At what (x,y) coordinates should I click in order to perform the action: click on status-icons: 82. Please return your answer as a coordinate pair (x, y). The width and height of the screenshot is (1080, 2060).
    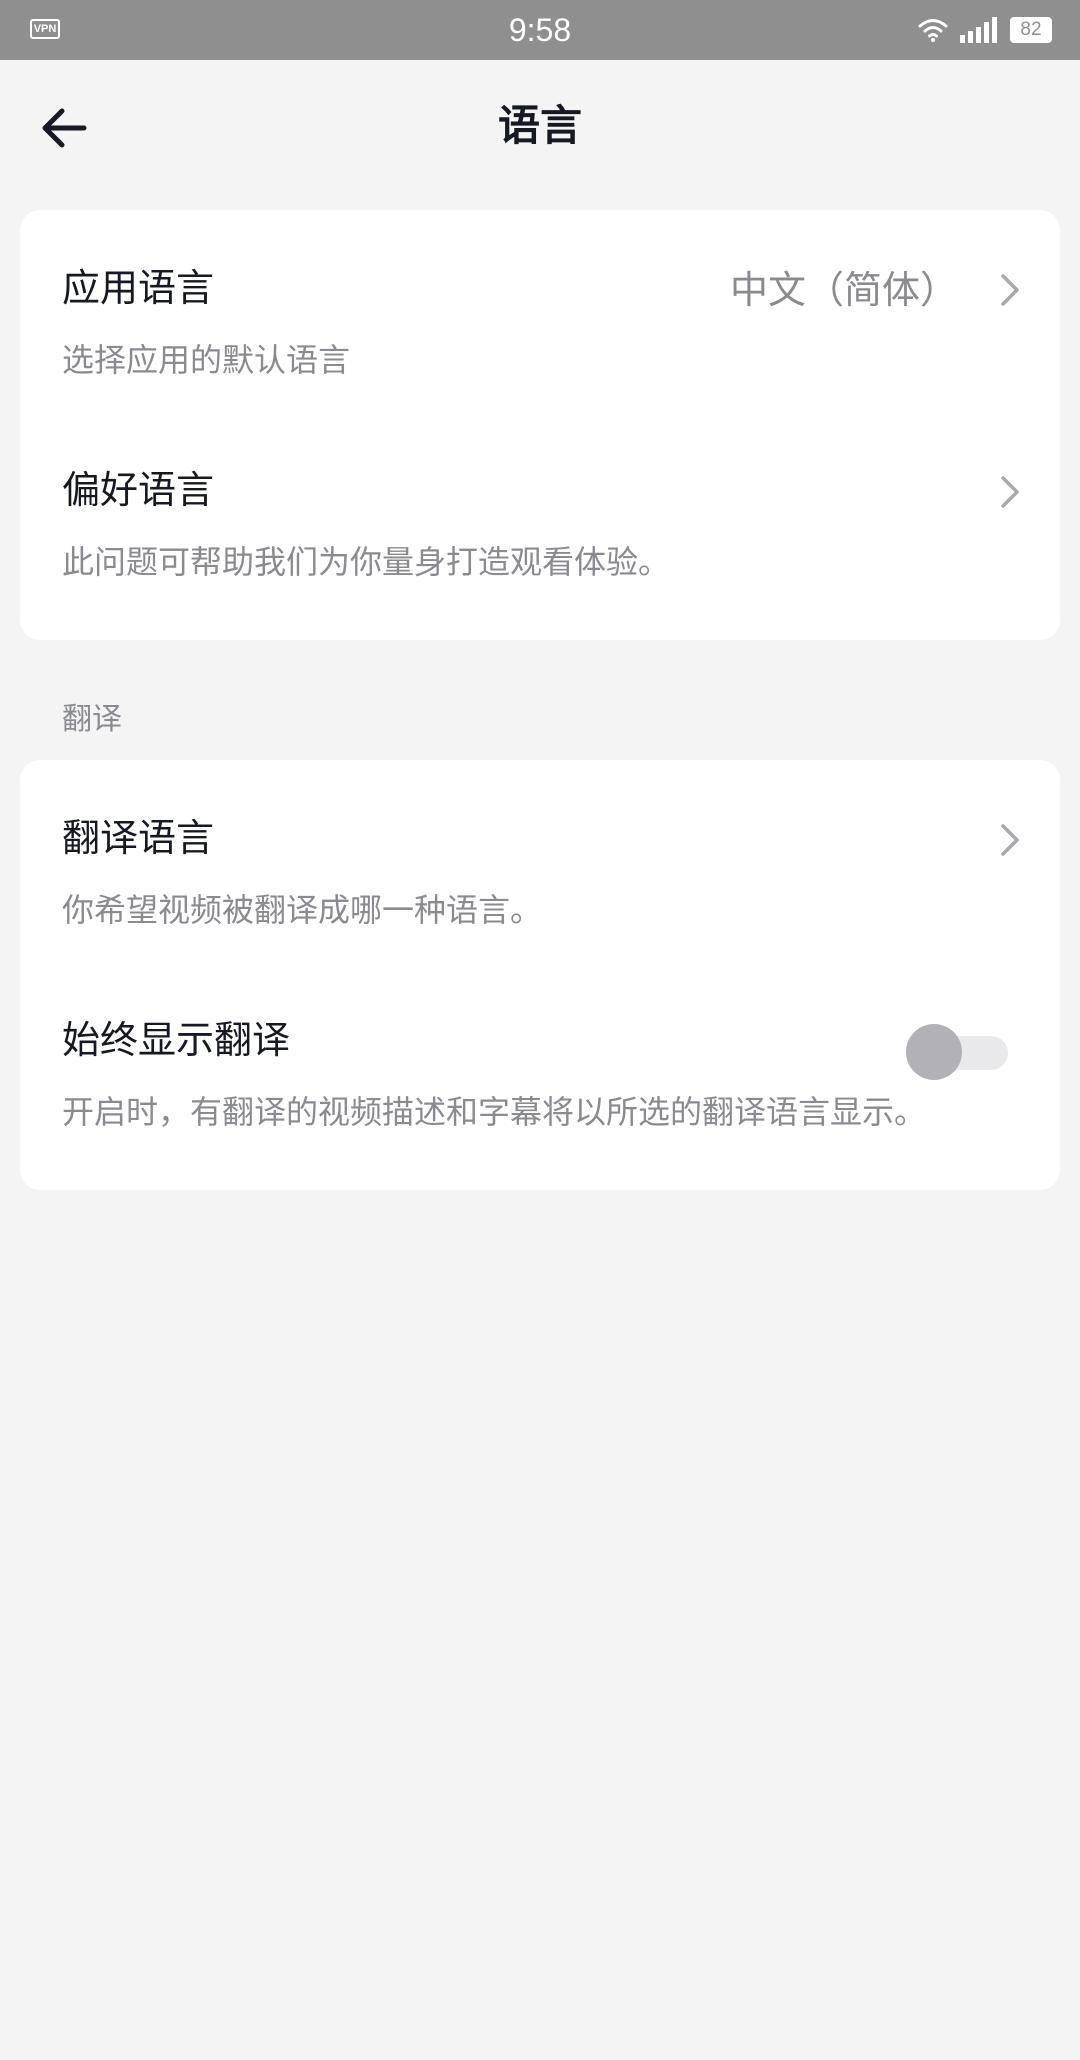
    Looking at the image, I should click on (985, 30).